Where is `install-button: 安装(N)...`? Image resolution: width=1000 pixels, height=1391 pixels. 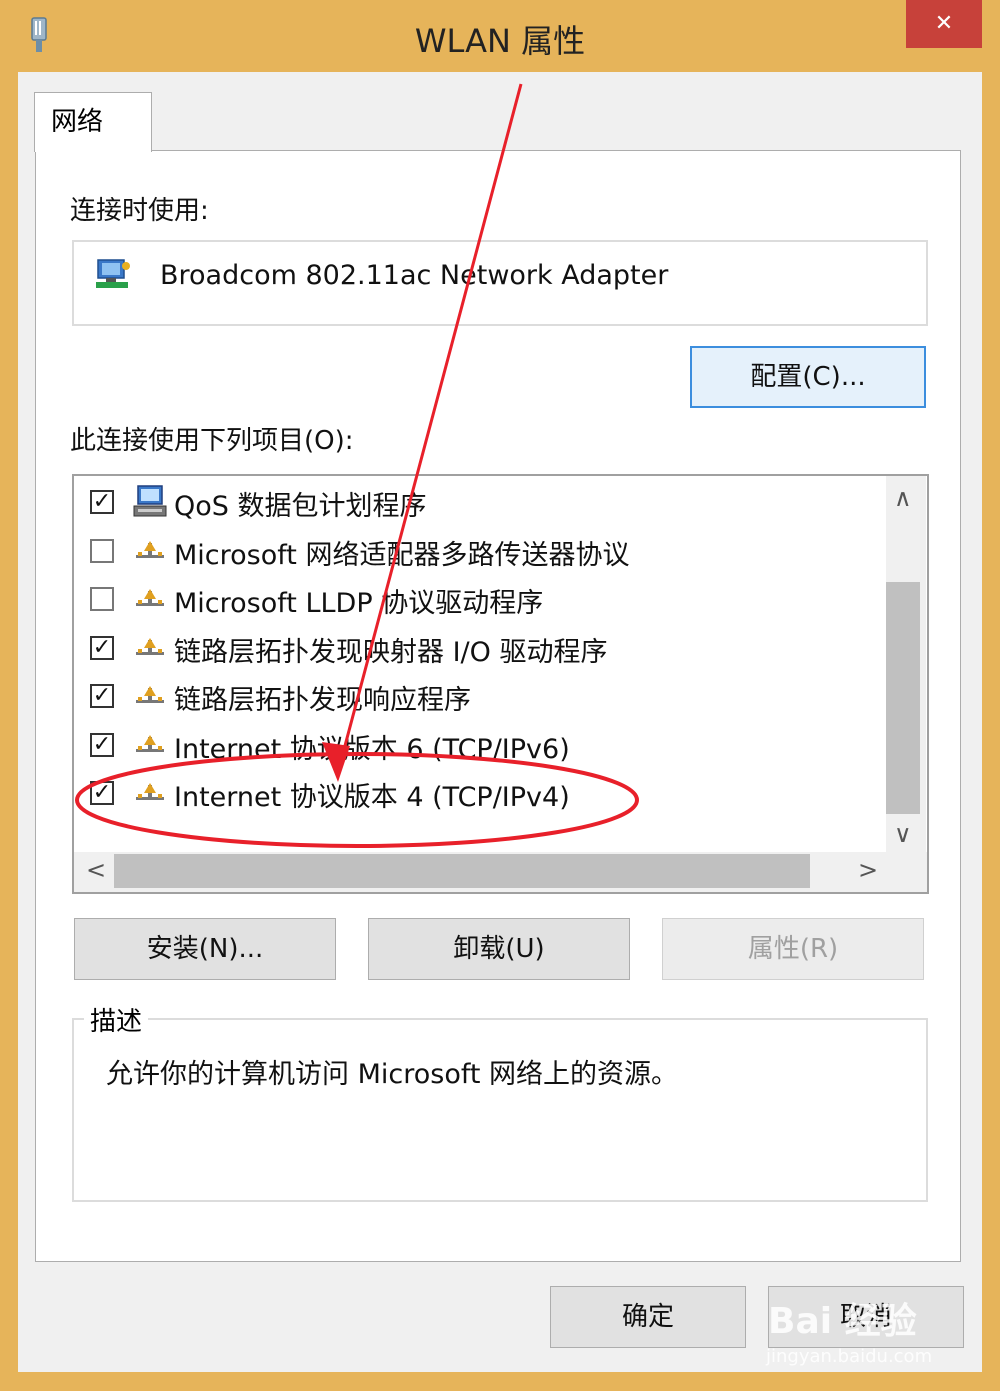
install-button: 安装(N)... is located at coordinates (205, 949).